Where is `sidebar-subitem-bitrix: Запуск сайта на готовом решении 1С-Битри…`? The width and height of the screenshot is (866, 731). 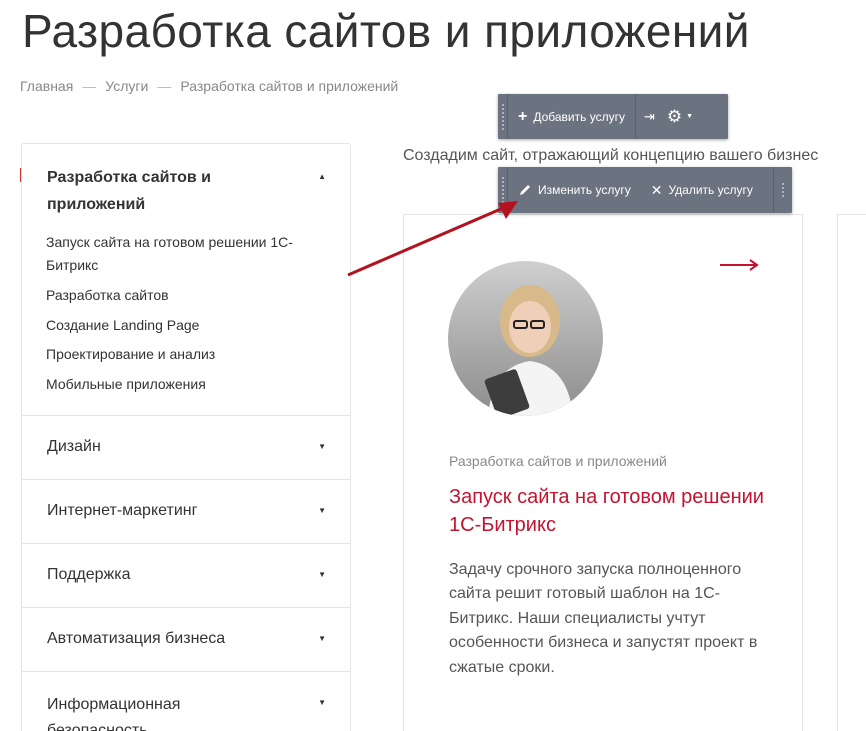 sidebar-subitem-bitrix: Запуск сайта на готовом решении 1С-Битри… is located at coordinates (186, 254).